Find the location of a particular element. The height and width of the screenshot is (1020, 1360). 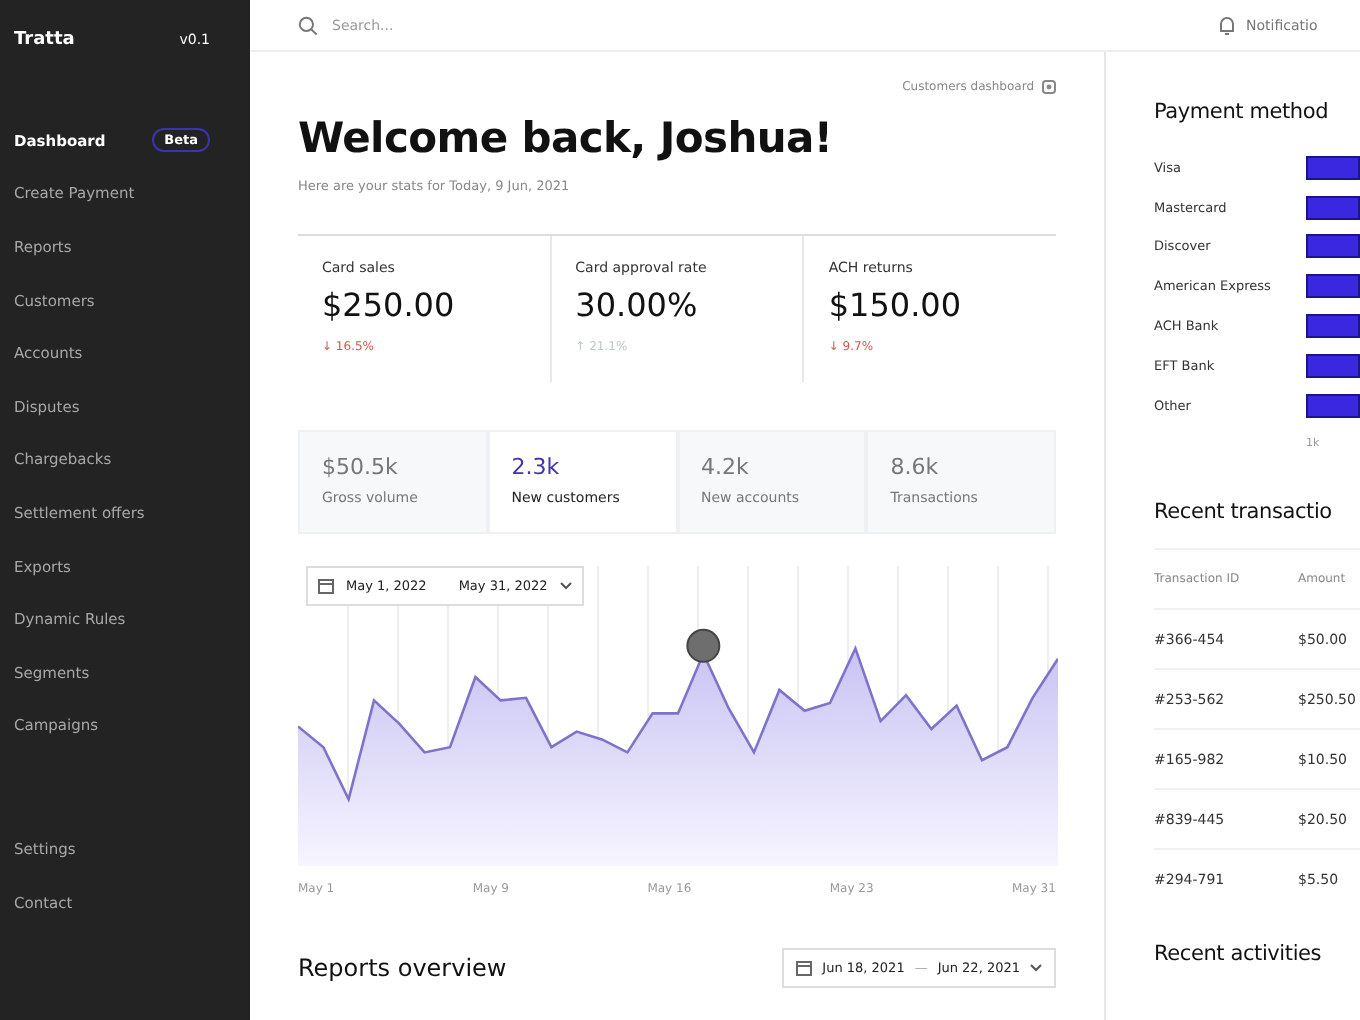

stat-value: $150.00 is located at coordinates (896, 305).